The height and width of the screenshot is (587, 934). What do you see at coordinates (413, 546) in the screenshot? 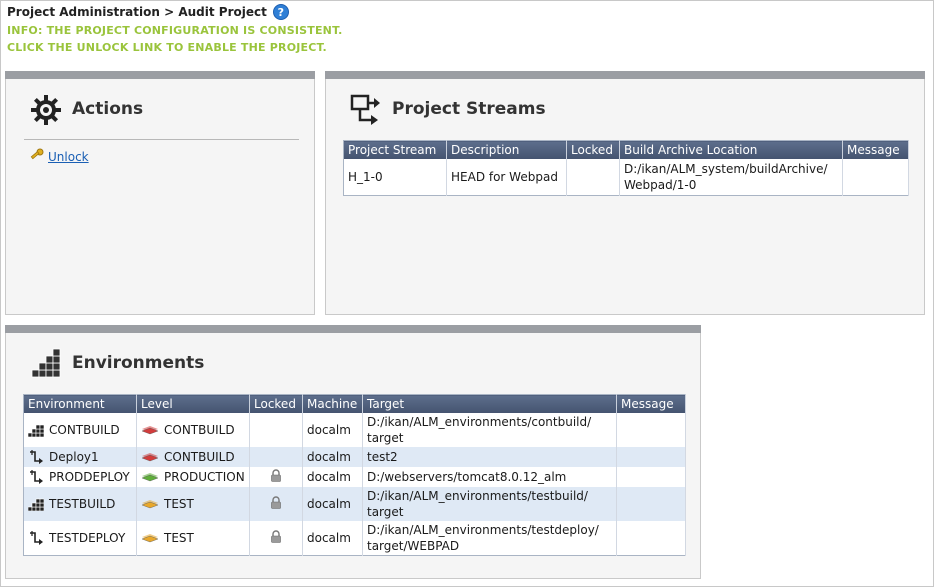
I see `target-line-2: target/WEBPAD` at bounding box center [413, 546].